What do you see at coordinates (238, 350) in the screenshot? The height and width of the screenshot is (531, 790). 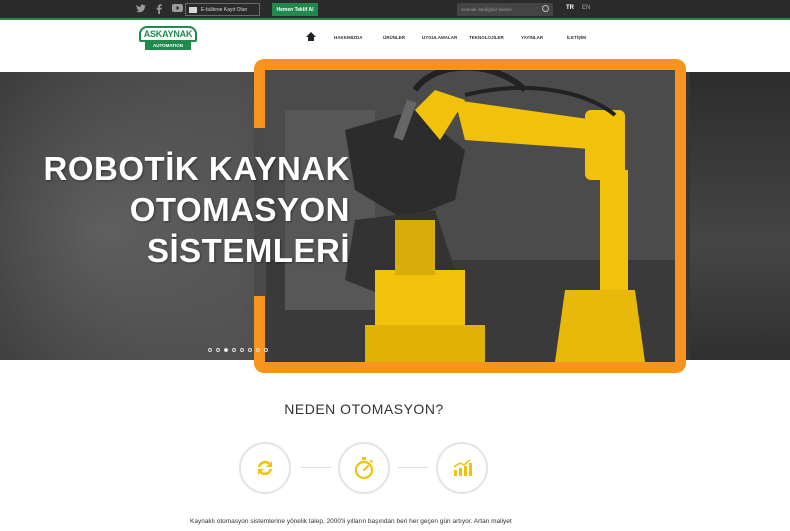 I see `slider-pagination` at bounding box center [238, 350].